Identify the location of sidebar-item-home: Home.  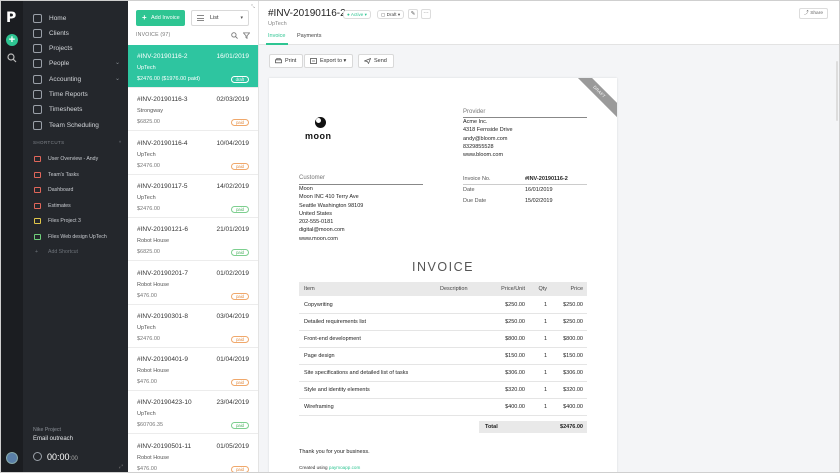
(75, 18).